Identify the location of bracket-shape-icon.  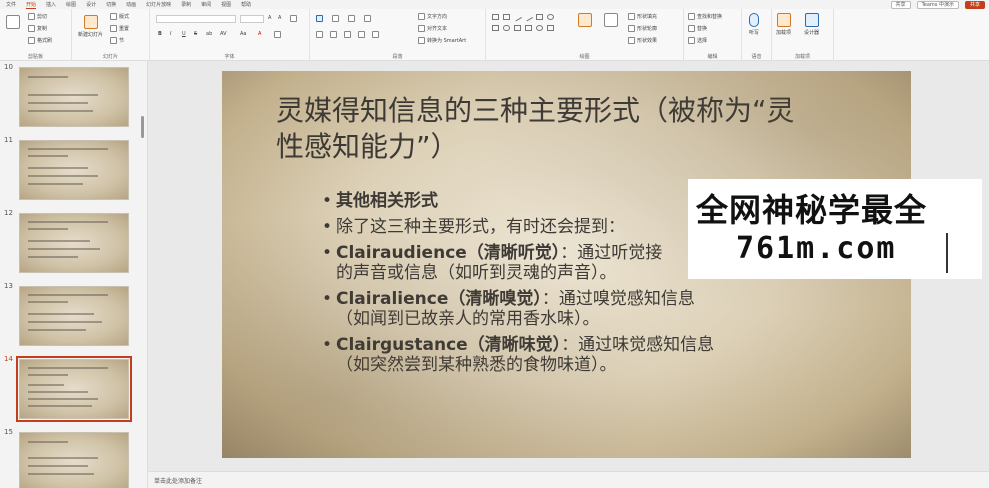
(517, 28).